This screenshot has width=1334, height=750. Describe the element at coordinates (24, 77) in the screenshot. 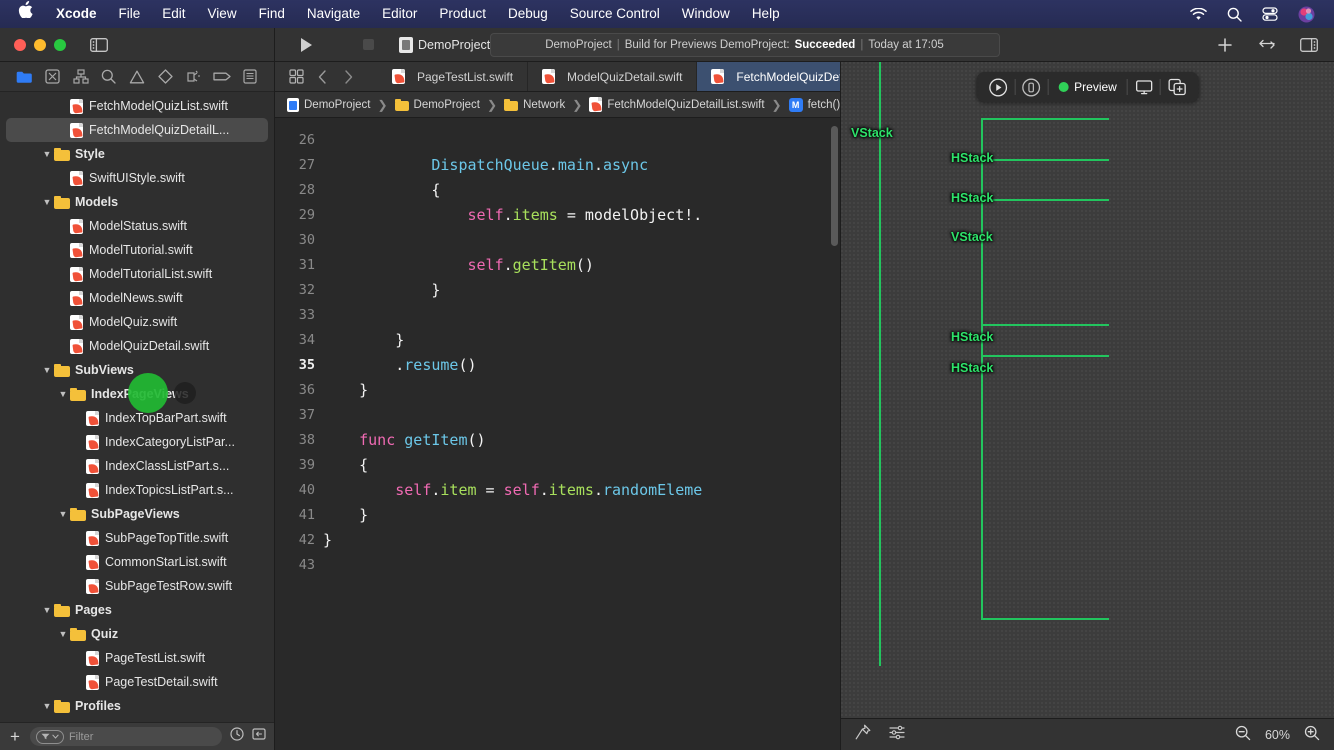

I see `sidebar-item-project-navigator` at that location.